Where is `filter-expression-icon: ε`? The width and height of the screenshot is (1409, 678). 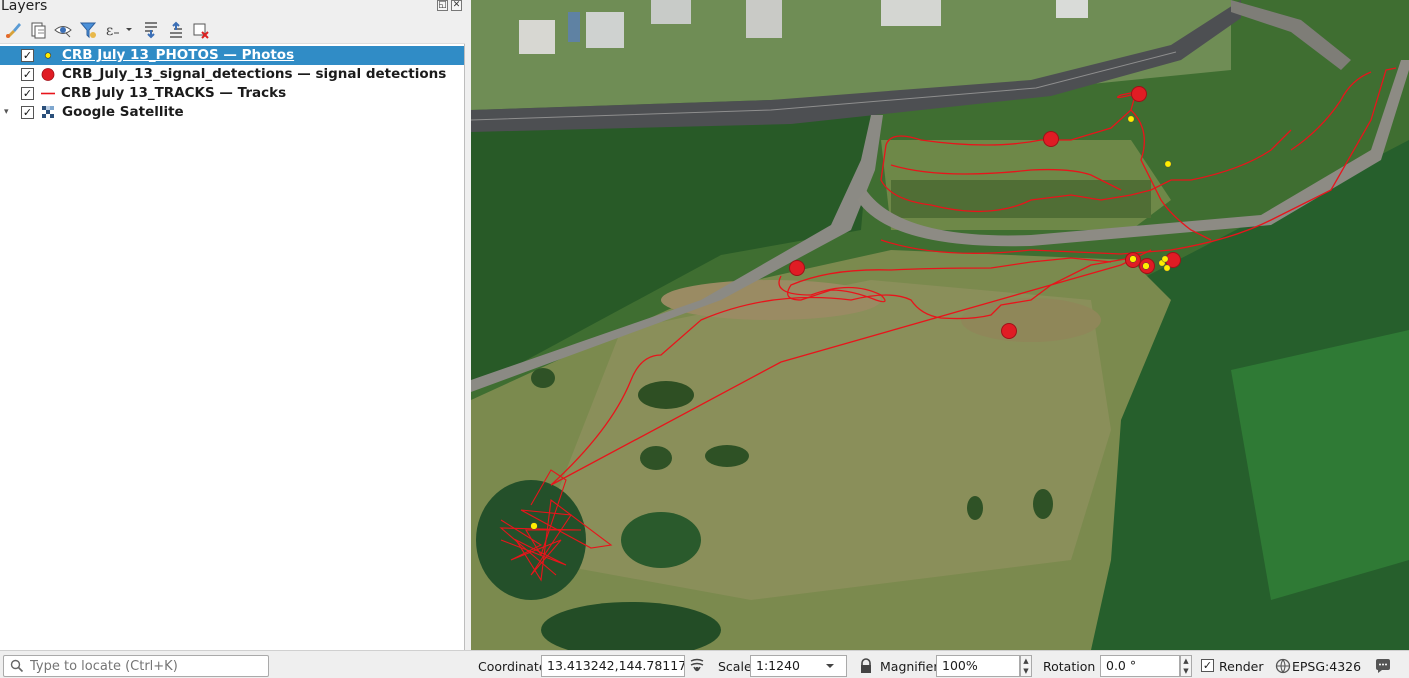 filter-expression-icon: ε is located at coordinates (120, 30).